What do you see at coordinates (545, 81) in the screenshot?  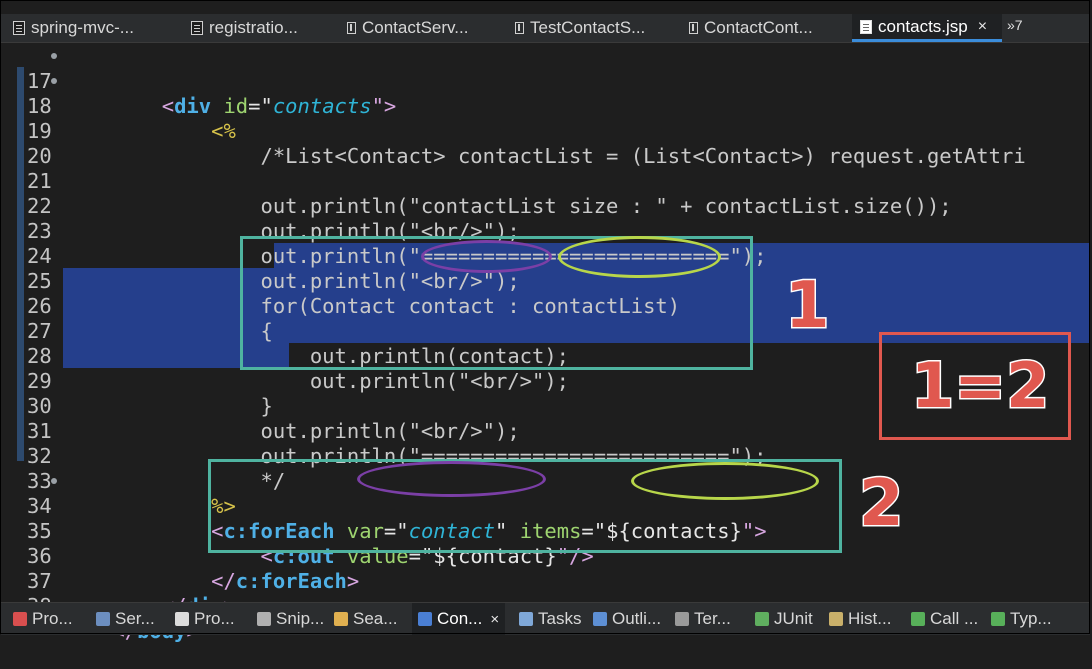 I see `code-line: 17 <div id="contacts">` at bounding box center [545, 81].